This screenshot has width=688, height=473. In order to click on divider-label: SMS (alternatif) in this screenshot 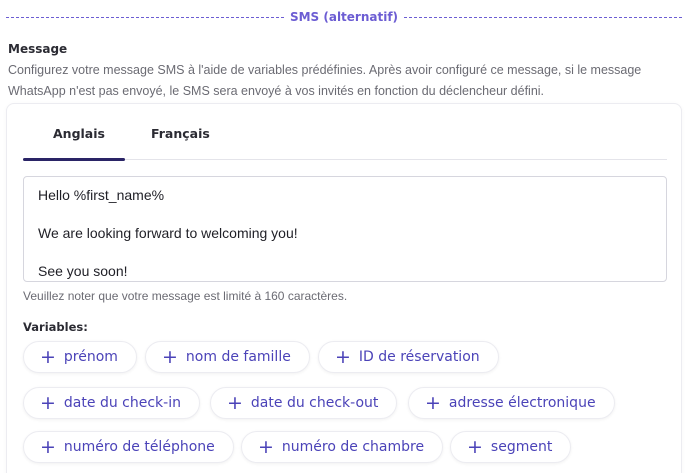, I will do `click(344, 17)`.